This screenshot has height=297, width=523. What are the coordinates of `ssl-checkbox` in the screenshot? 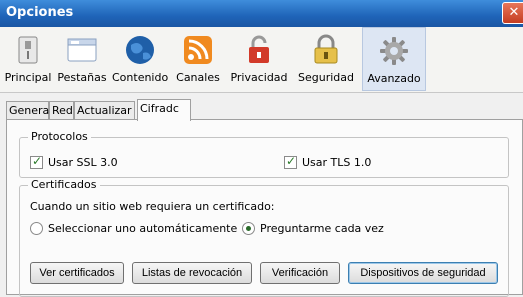 It's located at (36, 161).